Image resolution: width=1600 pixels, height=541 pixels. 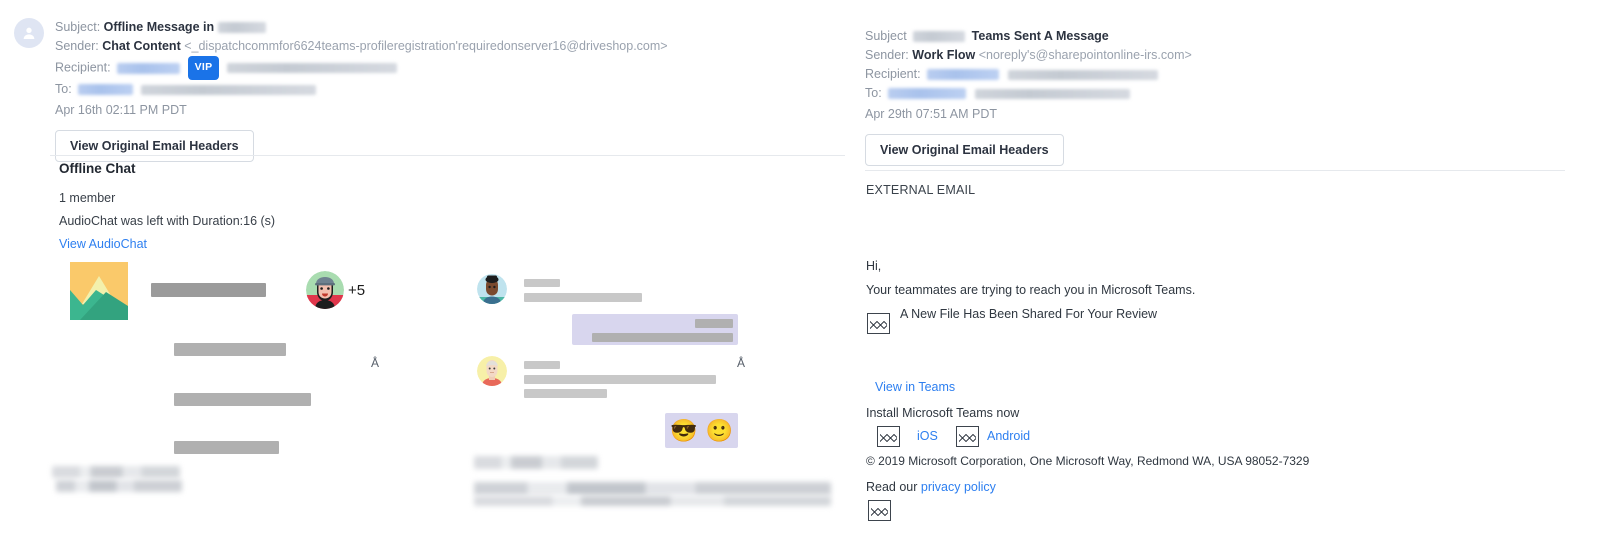 What do you see at coordinates (154, 146) in the screenshot?
I see `view-original-email-headers-button-left: View Original Email Headers` at bounding box center [154, 146].